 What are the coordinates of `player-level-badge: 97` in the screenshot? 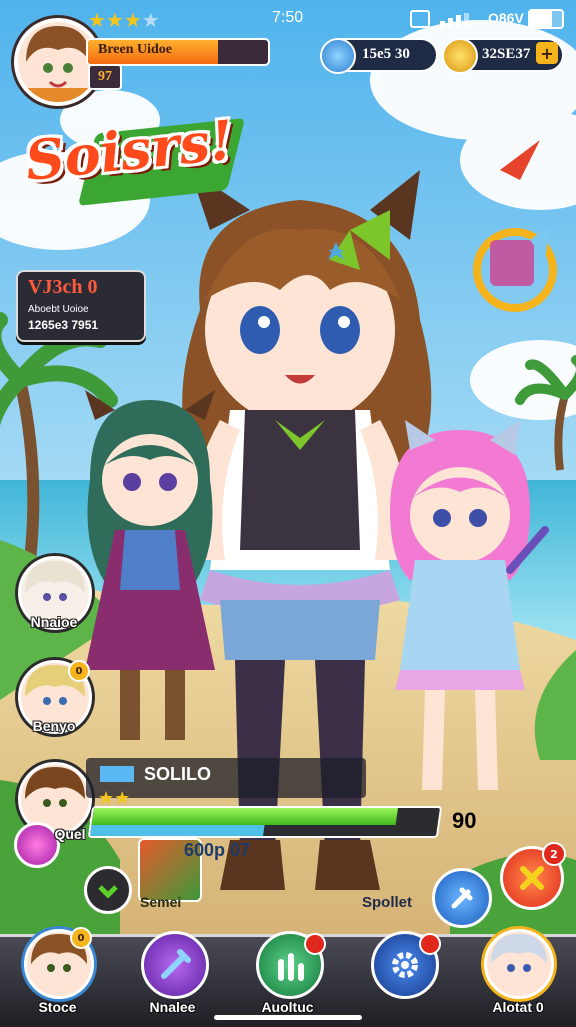 It's located at (105, 77).